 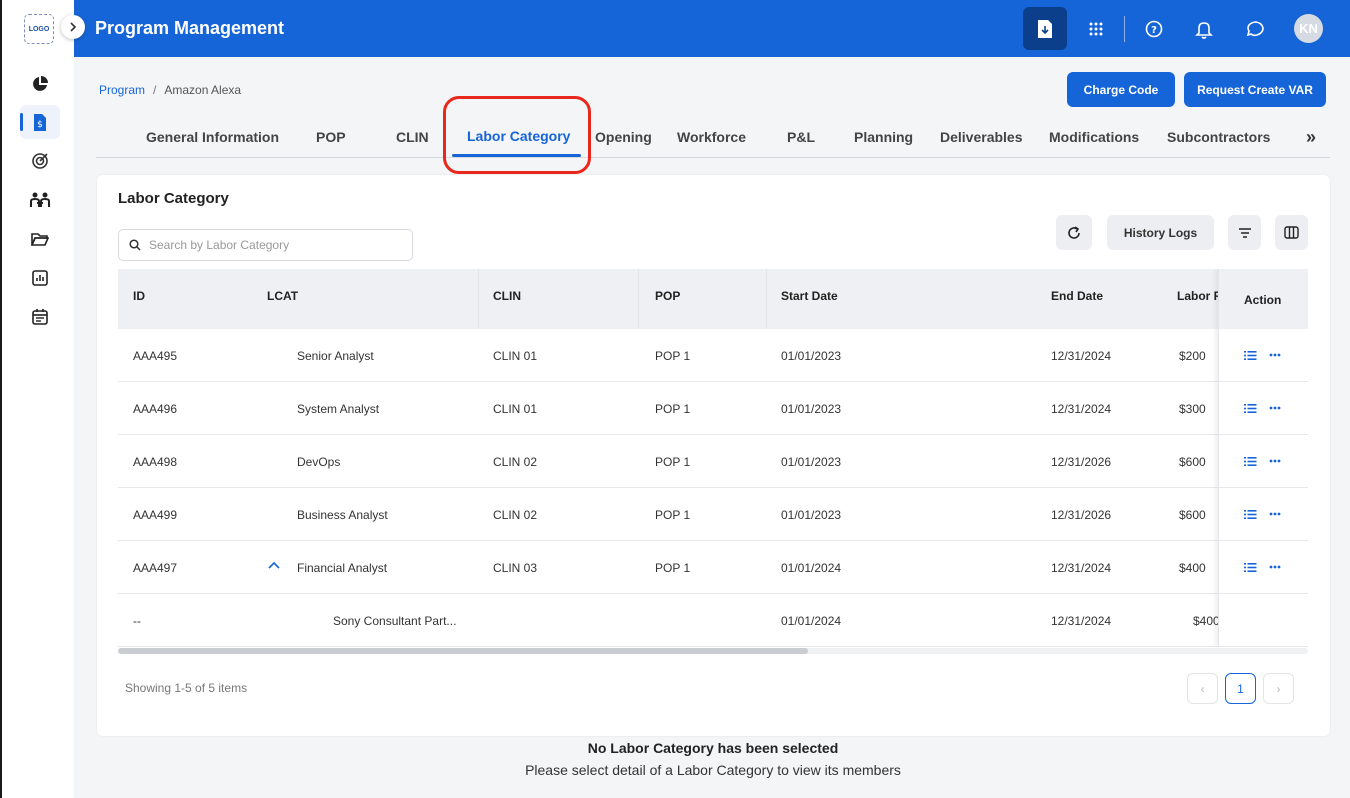 I want to click on help-icon: ?, so click(x=1154, y=29).